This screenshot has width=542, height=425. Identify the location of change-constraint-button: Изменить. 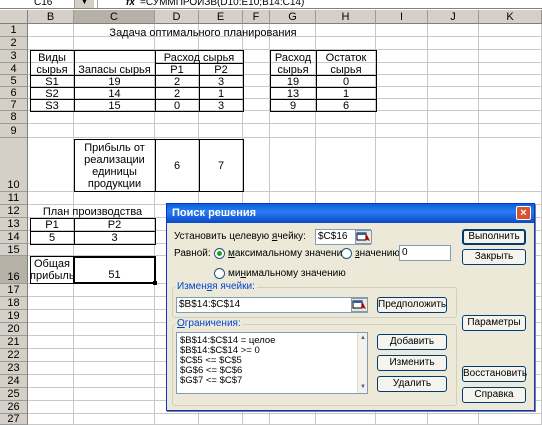
(412, 363).